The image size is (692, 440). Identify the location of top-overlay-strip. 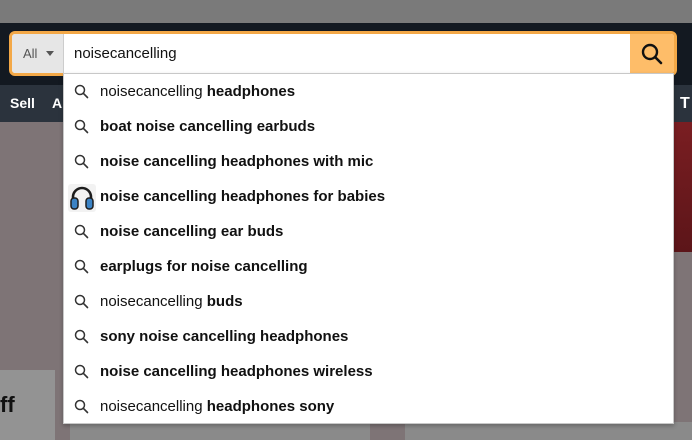
(346, 11).